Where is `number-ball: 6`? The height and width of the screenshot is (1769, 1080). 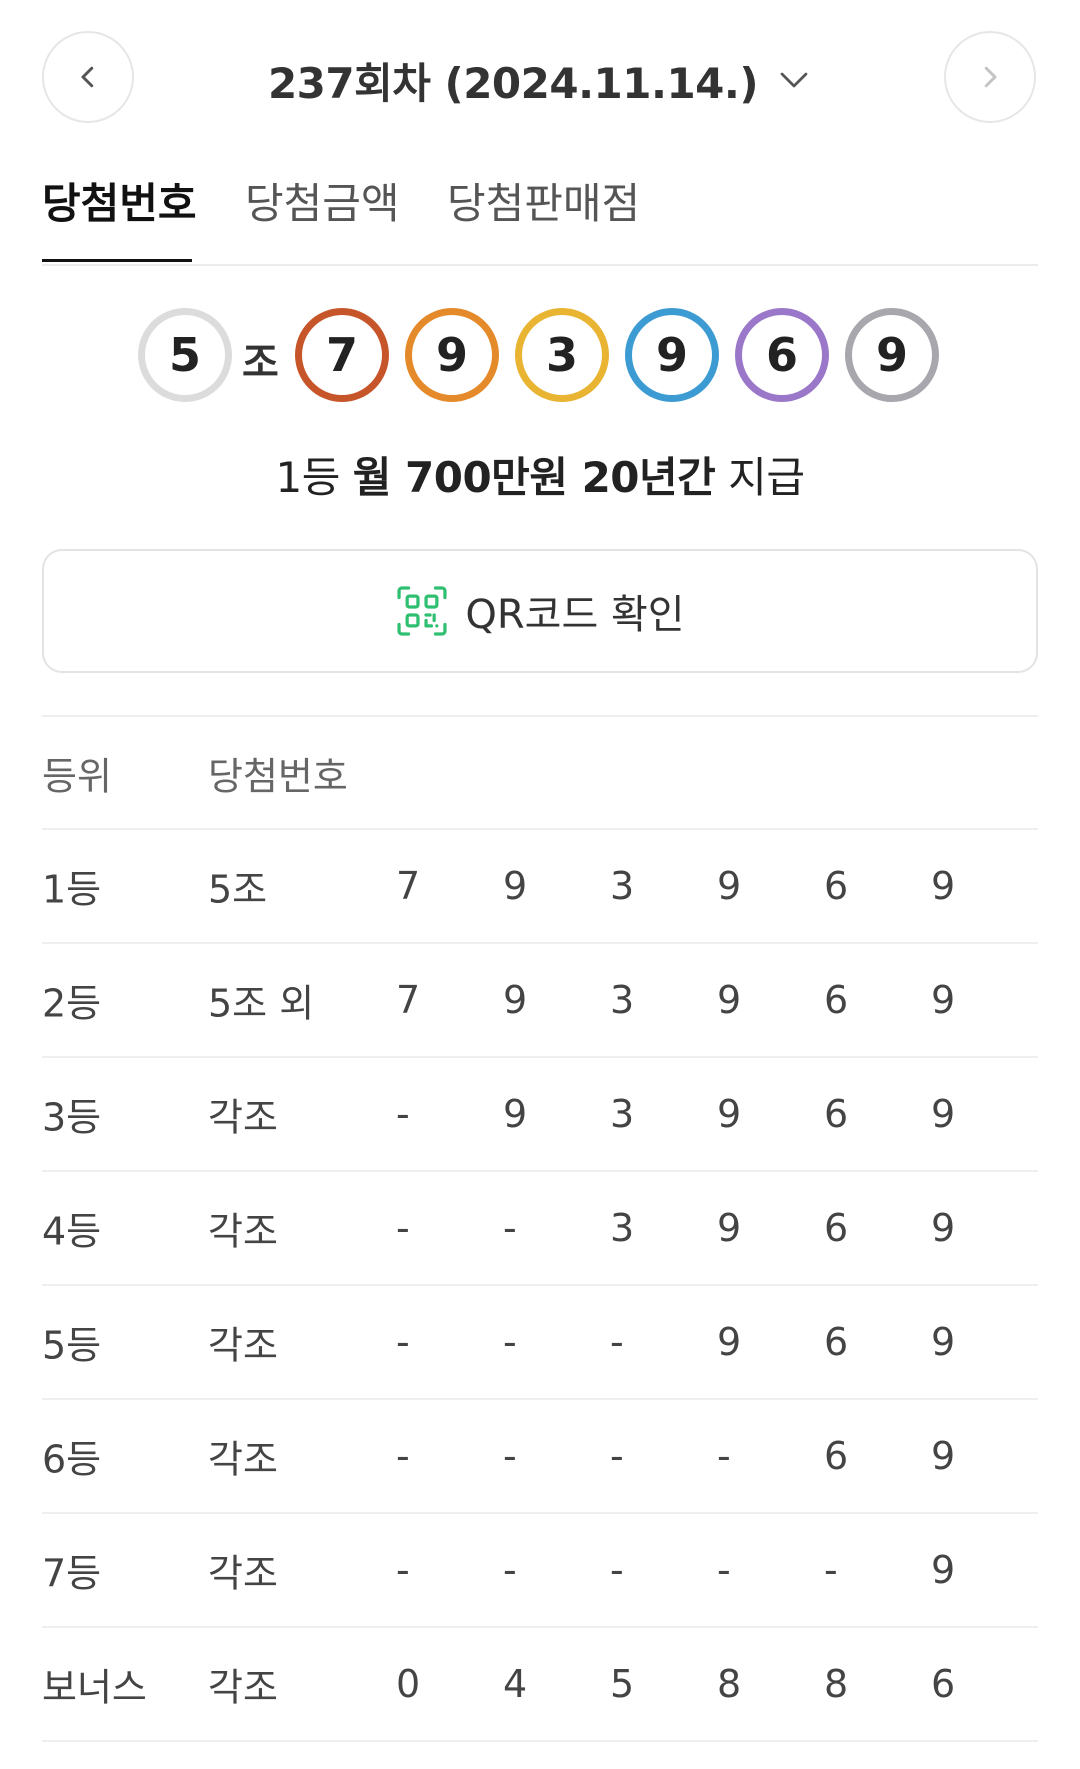 number-ball: 6 is located at coordinates (782, 355).